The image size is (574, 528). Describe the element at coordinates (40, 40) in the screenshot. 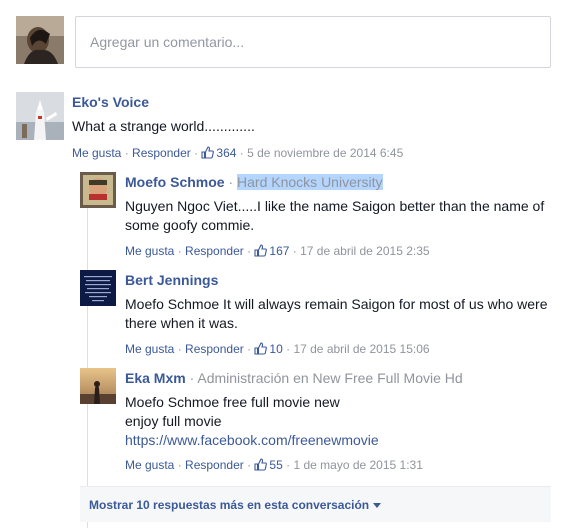

I see `current-user-avatar` at that location.